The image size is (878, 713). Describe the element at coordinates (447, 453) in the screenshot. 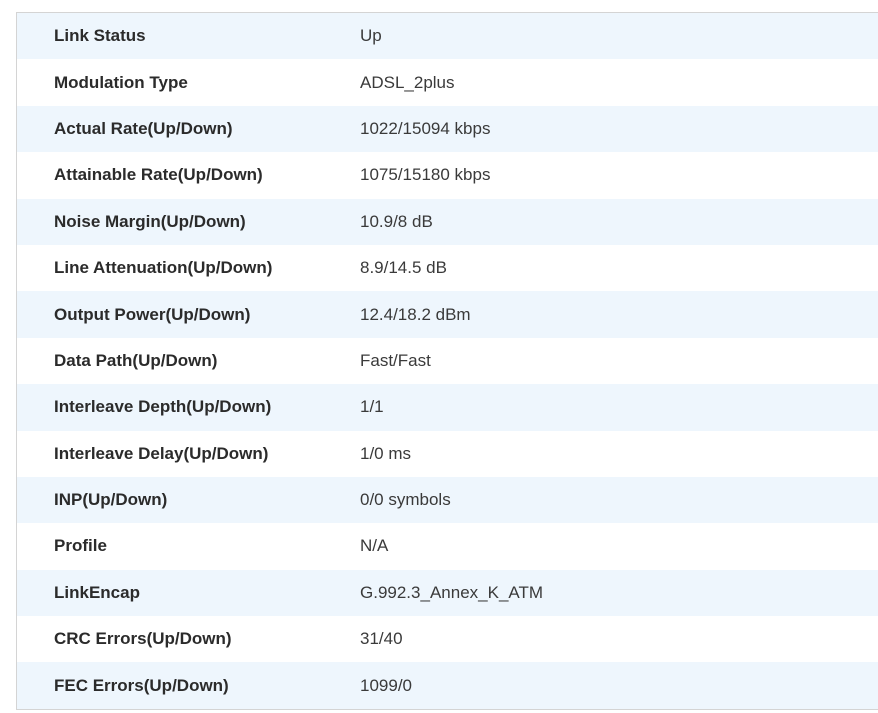

I see `table-row-interleave-delay: Interleave Delay(Up/Down) 1/0 ms` at that location.